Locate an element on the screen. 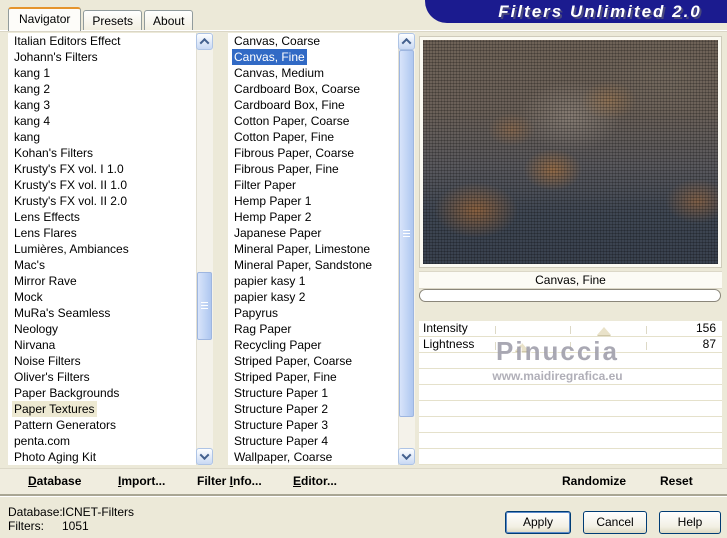 The width and height of the screenshot is (727, 538). list-item: Rag Paper is located at coordinates (313, 329).